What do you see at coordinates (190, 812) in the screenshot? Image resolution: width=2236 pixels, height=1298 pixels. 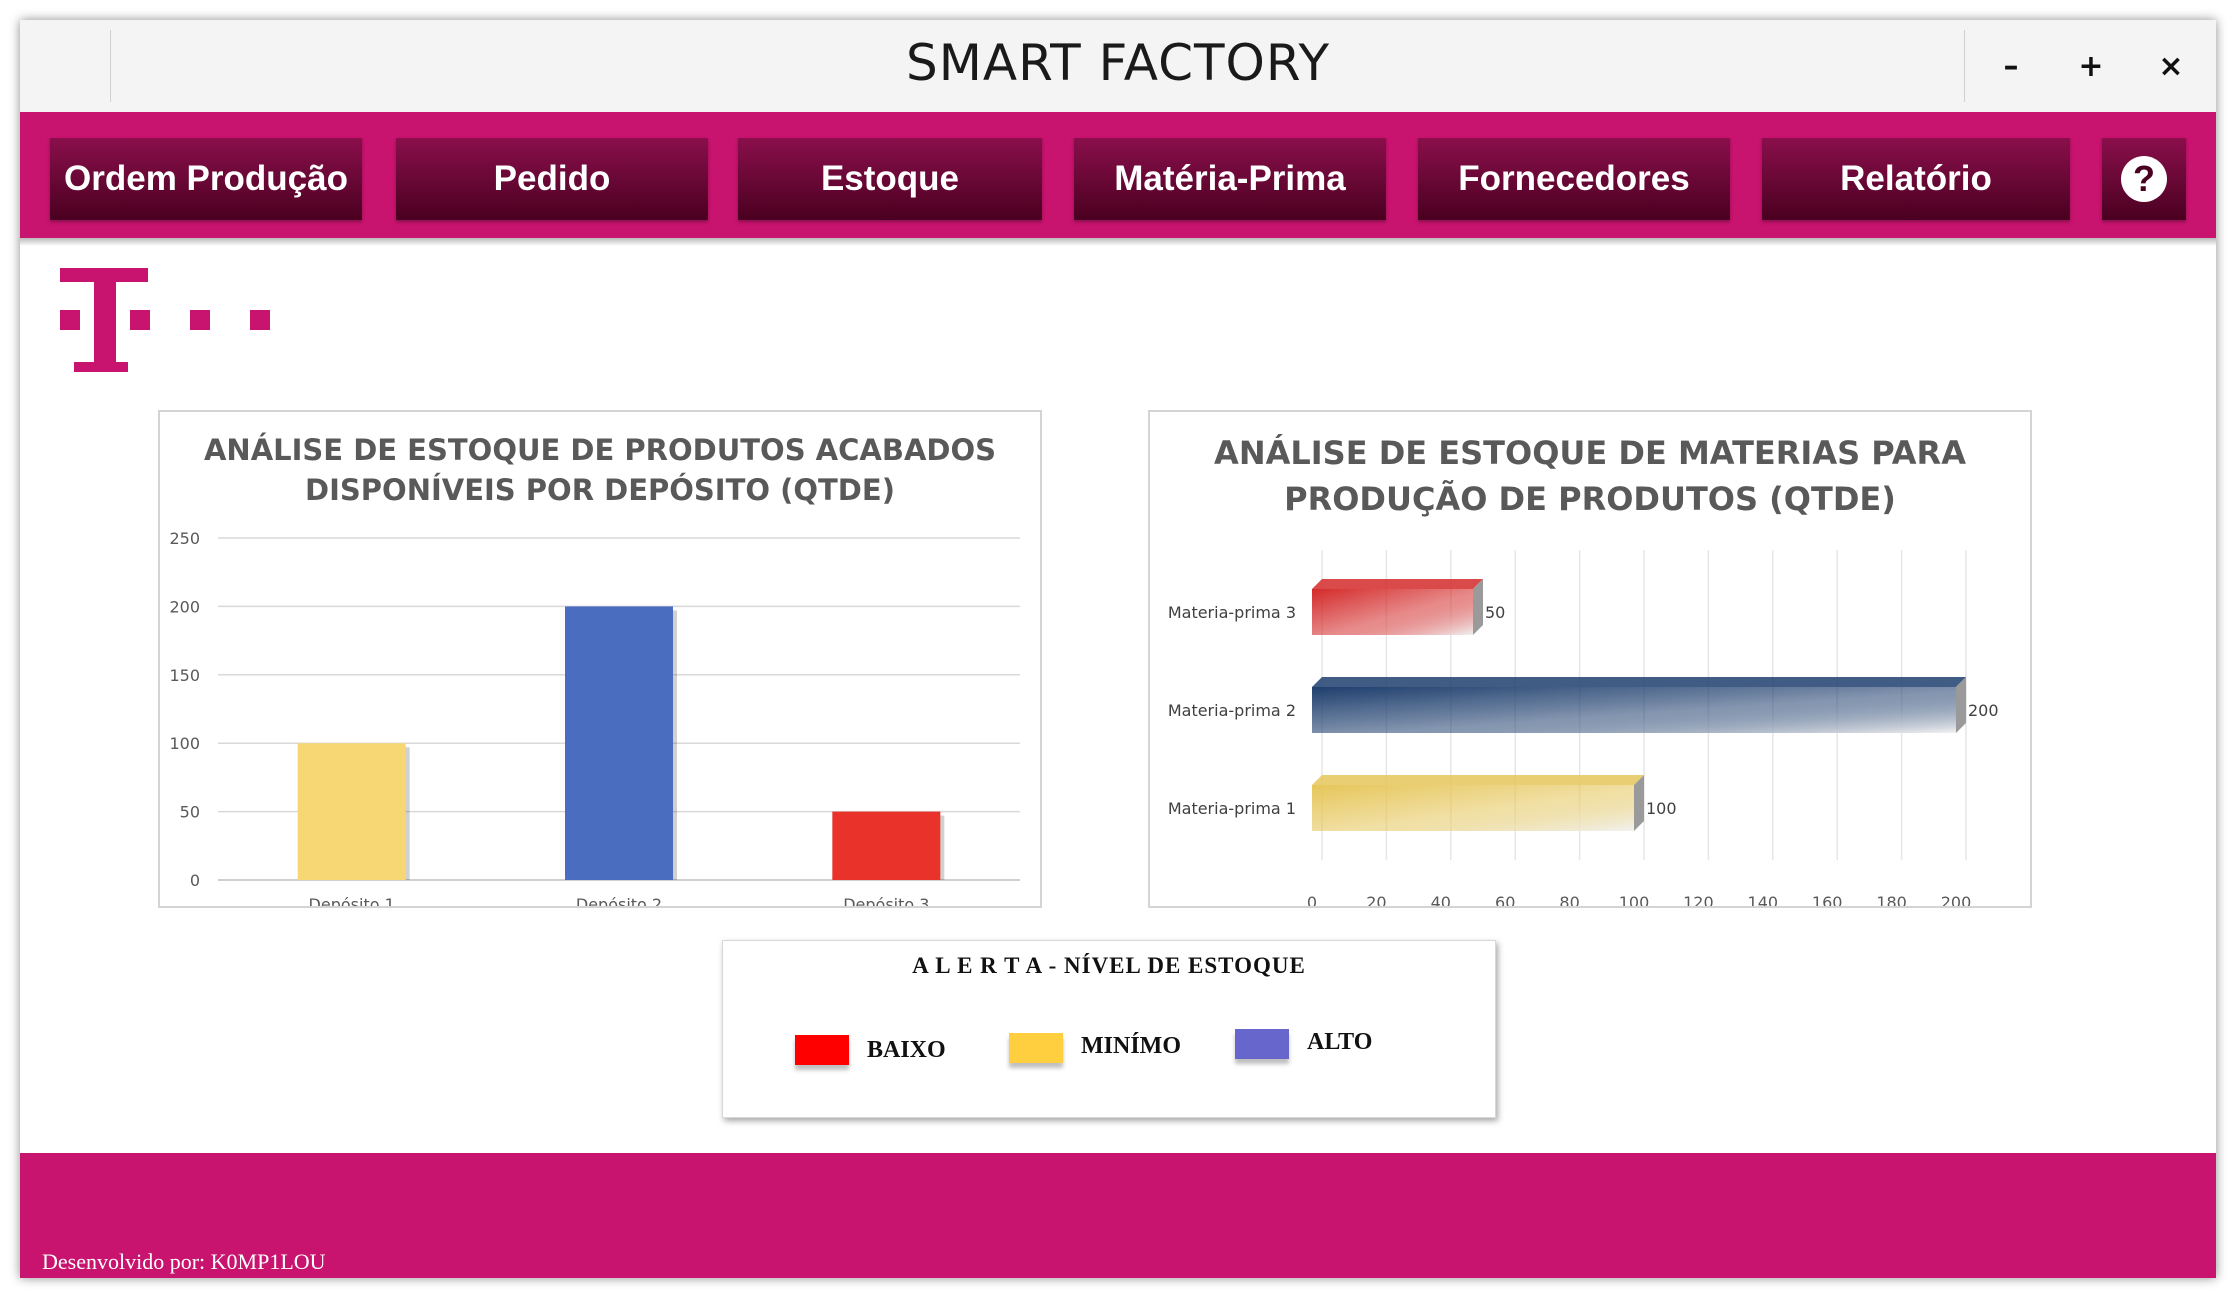 I see `y-tick-label: 50` at bounding box center [190, 812].